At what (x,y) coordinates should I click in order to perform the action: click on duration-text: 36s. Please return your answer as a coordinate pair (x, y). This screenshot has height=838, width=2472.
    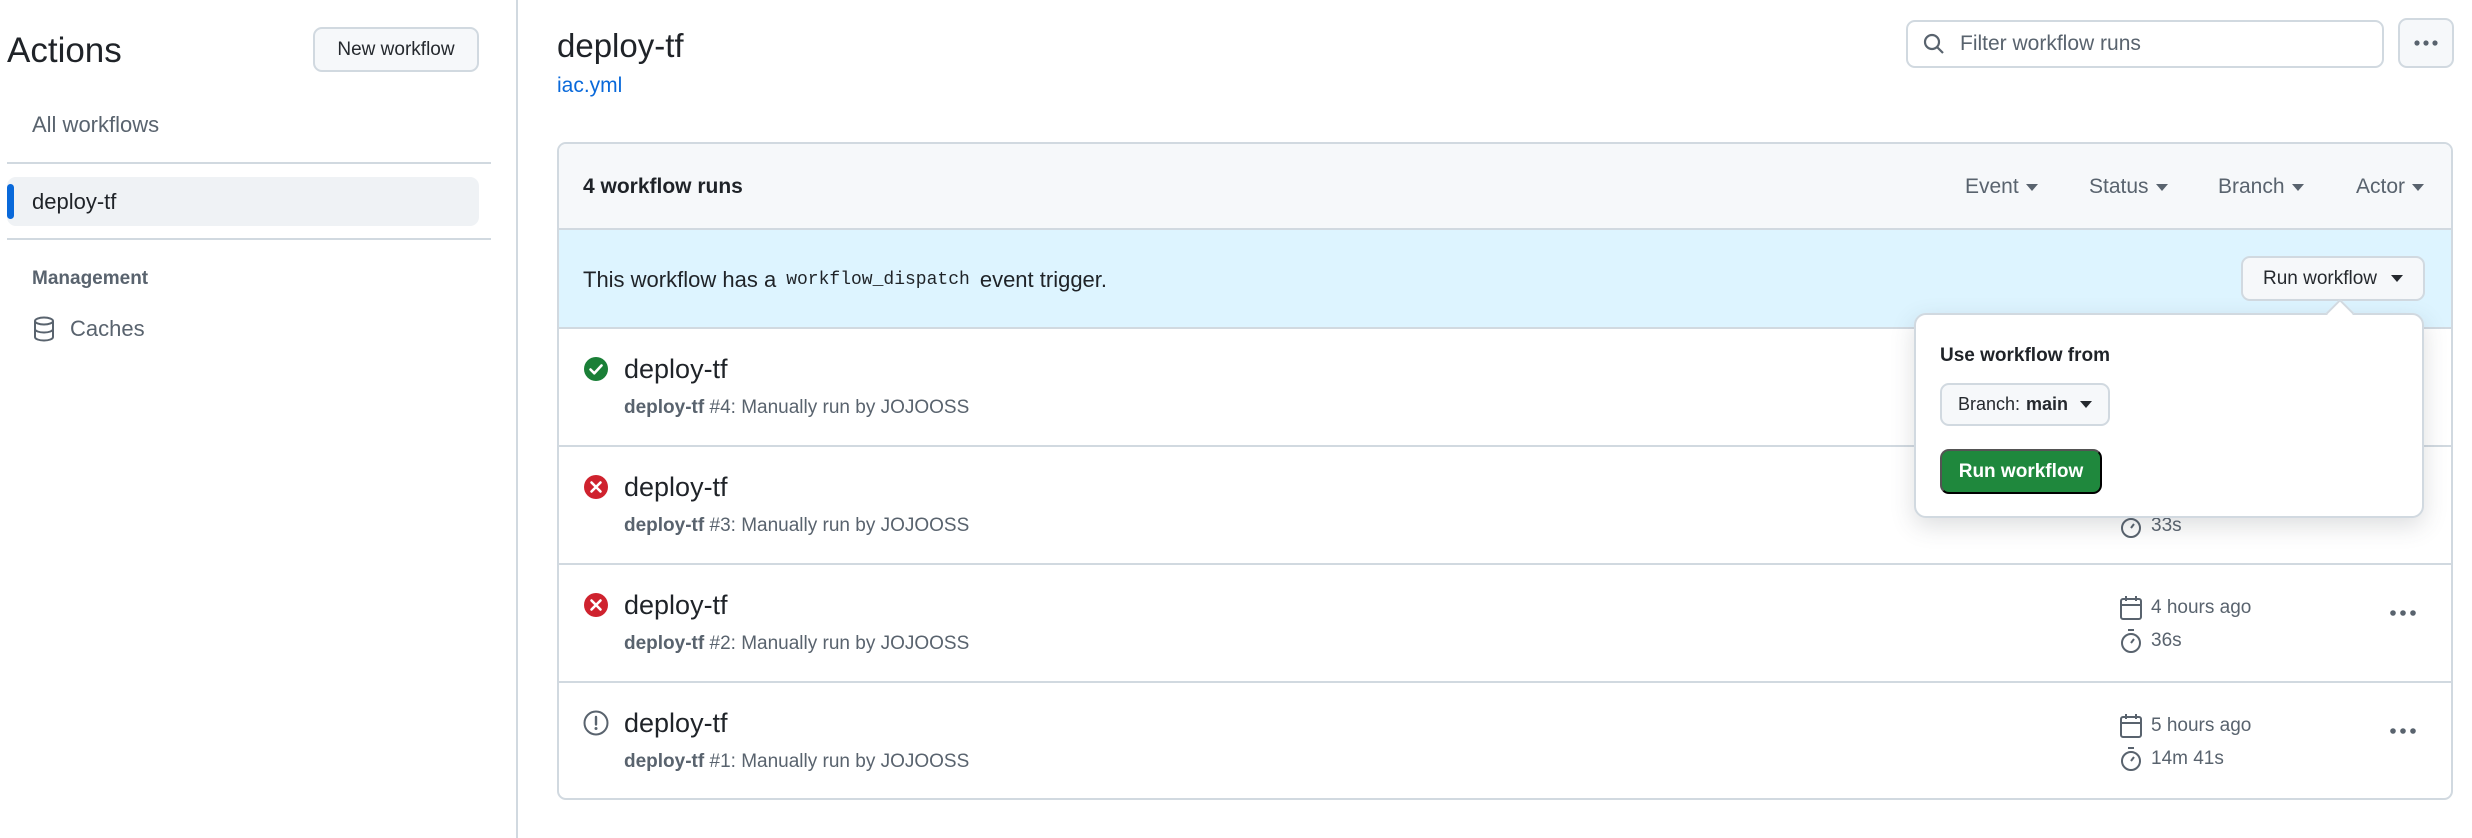
    Looking at the image, I should click on (2166, 640).